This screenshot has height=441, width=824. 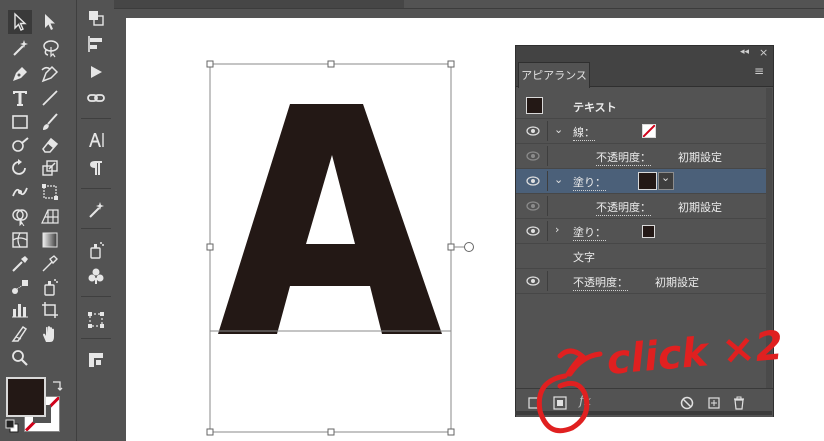 What do you see at coordinates (20, 168) in the screenshot?
I see `rotate-tool-icon` at bounding box center [20, 168].